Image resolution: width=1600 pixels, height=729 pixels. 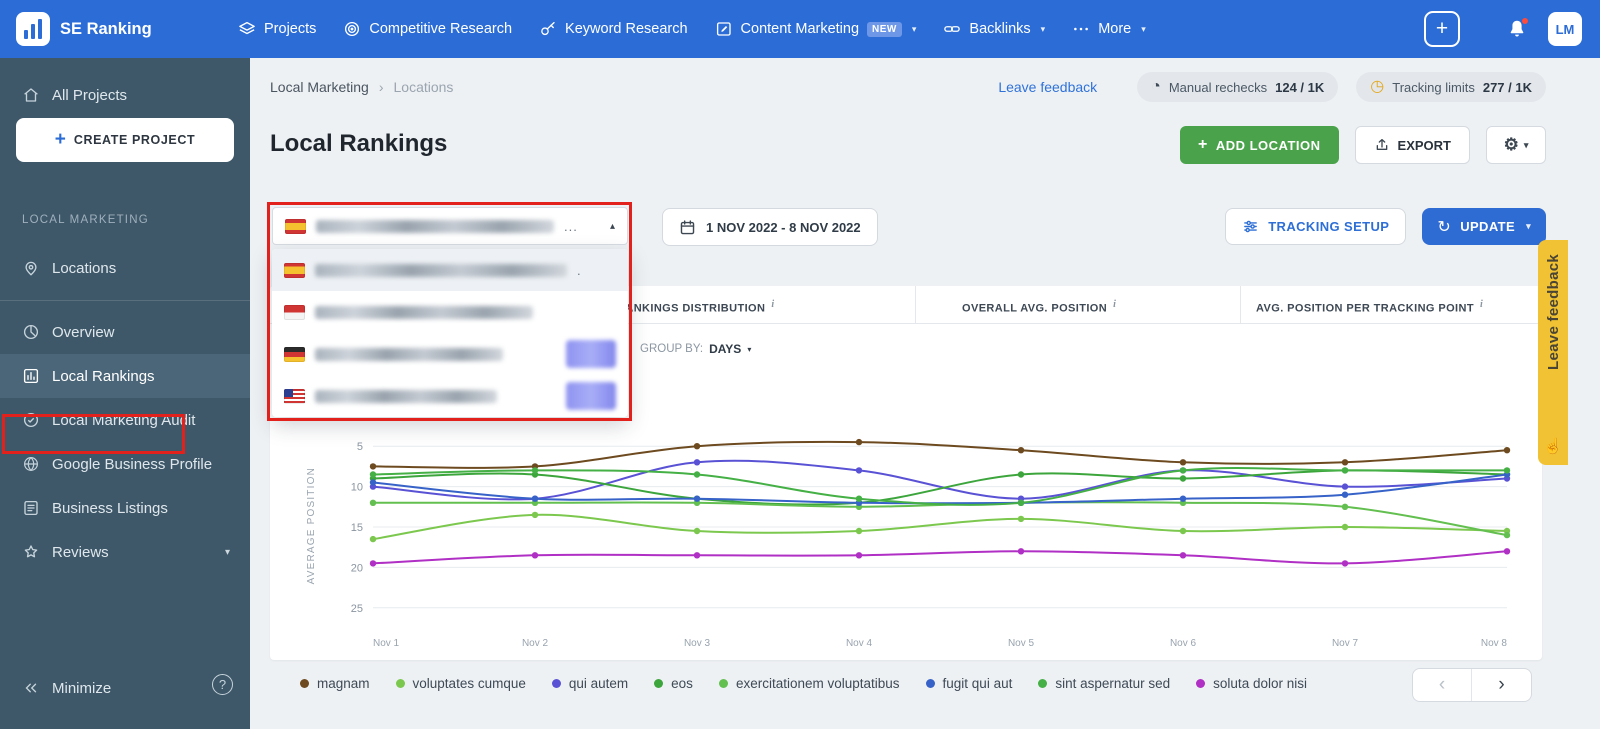 What do you see at coordinates (31, 688) in the screenshot?
I see `collapse-icon` at bounding box center [31, 688].